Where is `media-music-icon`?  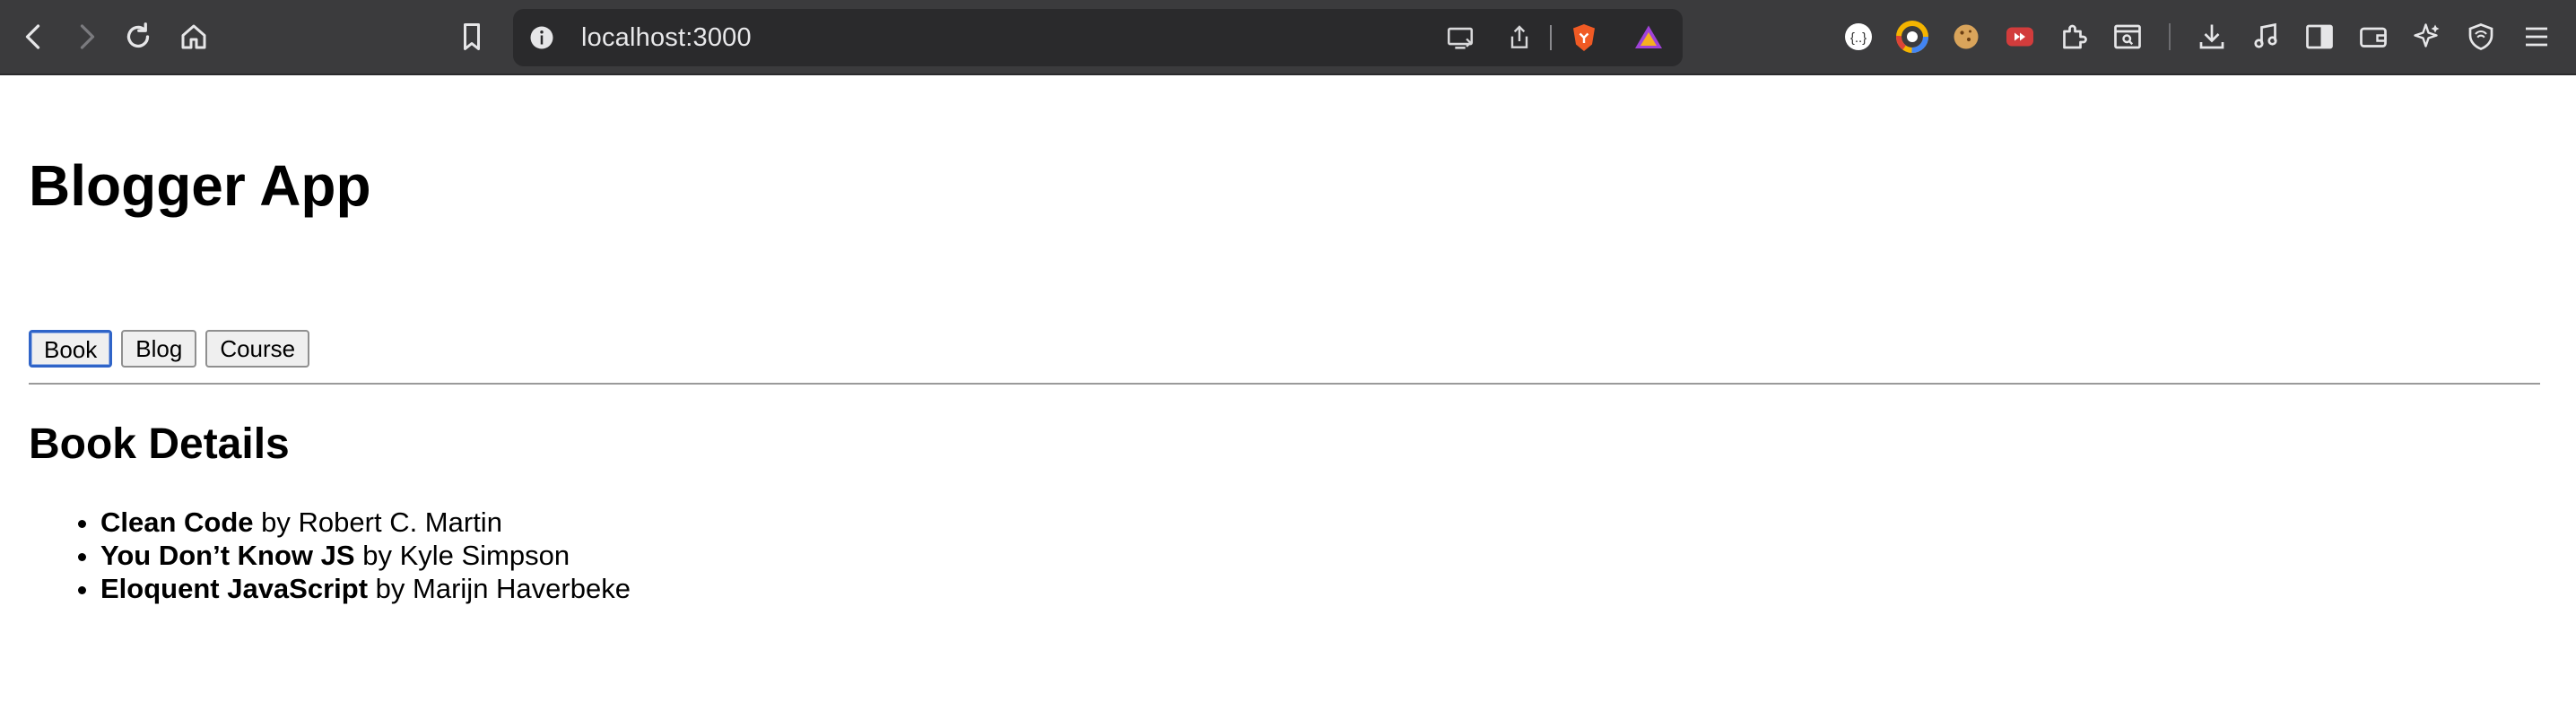 media-music-icon is located at coordinates (2265, 36).